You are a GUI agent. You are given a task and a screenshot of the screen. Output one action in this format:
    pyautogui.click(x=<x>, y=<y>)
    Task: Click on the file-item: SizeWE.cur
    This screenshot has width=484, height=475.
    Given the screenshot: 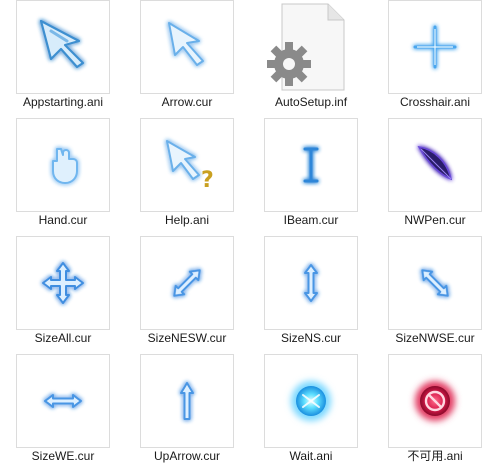 What is the action you would take?
    pyautogui.click(x=60, y=413)
    